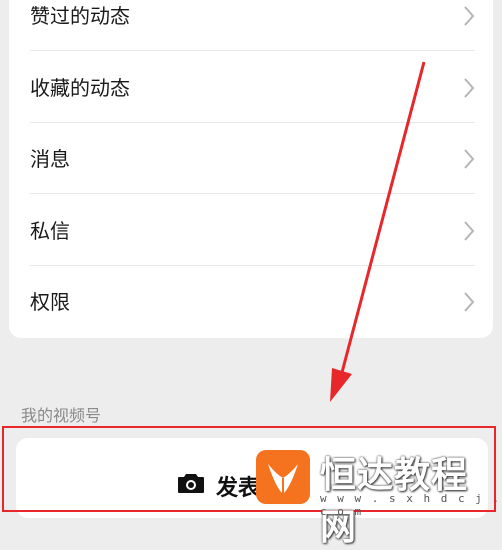 This screenshot has width=502, height=550. What do you see at coordinates (411, 505) in the screenshot?
I see `watermark-url: w w w . s x h d c j . c o m` at bounding box center [411, 505].